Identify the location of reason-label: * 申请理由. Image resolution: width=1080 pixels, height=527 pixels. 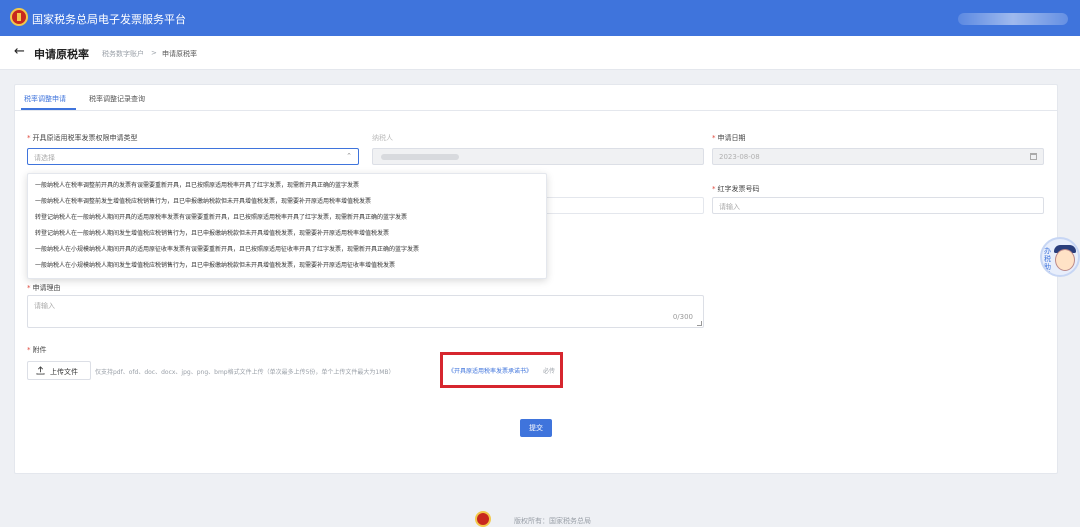
(44, 288).